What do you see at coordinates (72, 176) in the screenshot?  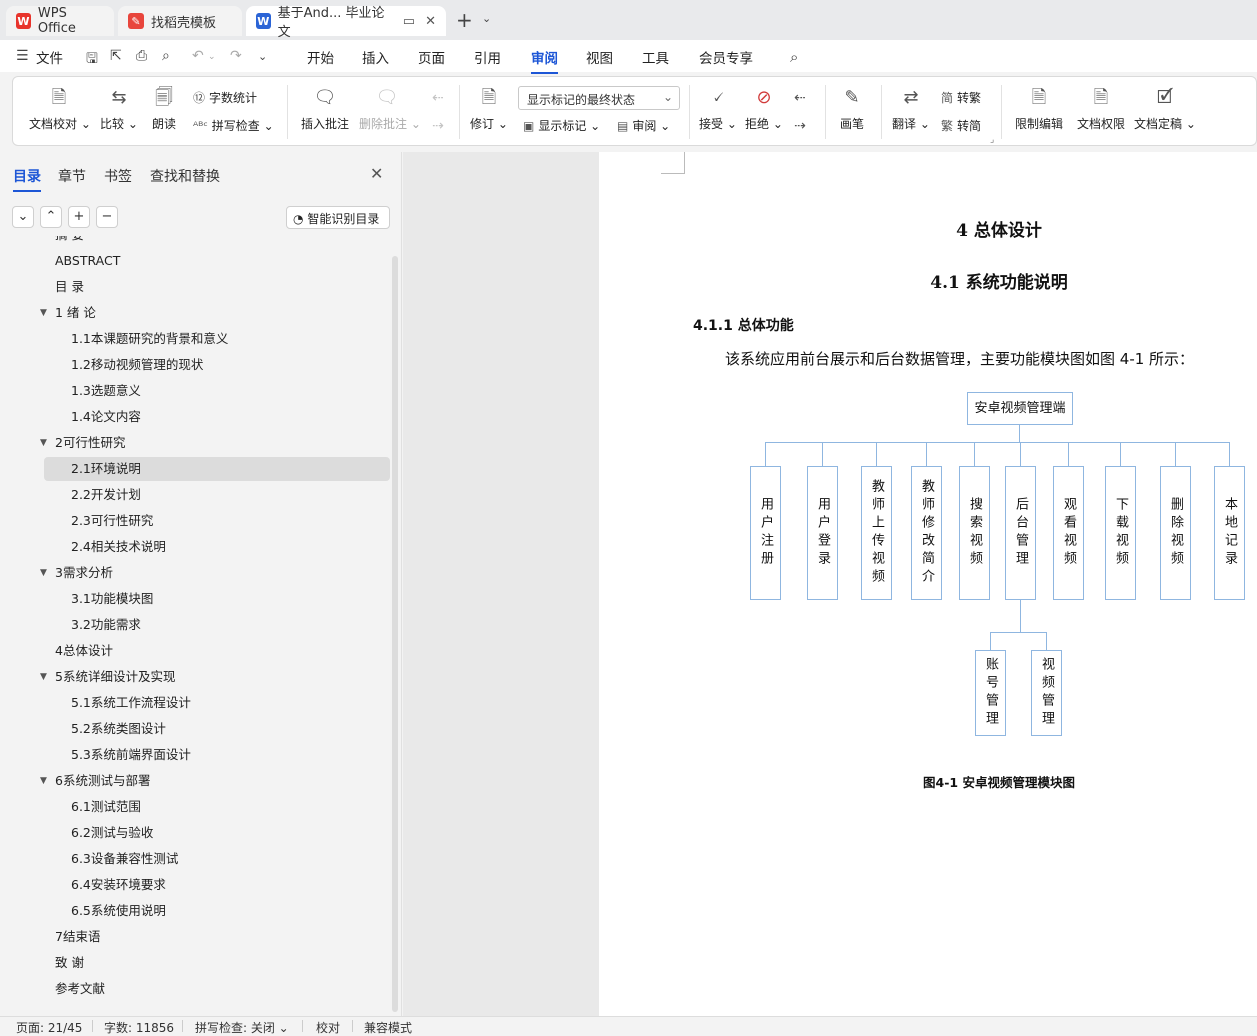 I see `tab-chapters: 章节` at bounding box center [72, 176].